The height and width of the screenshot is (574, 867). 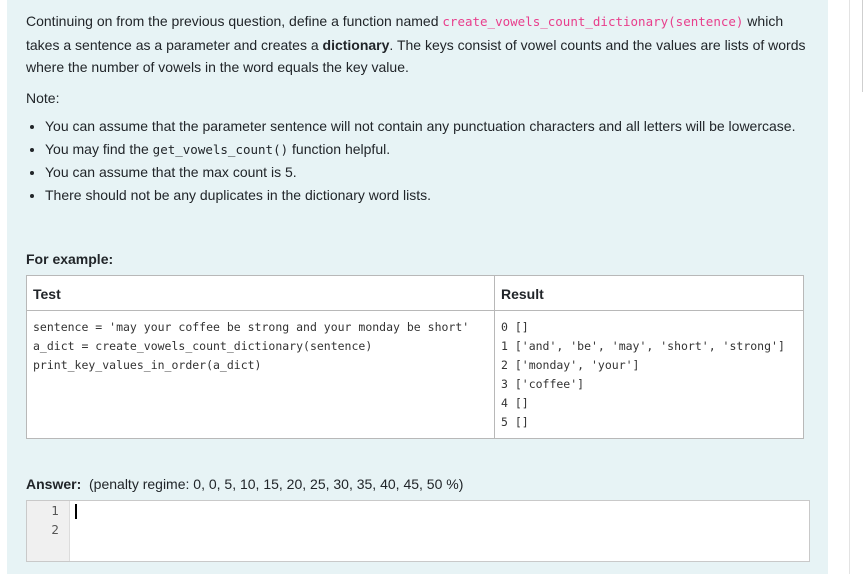 What do you see at coordinates (649, 293) in the screenshot?
I see `header-result: Result` at bounding box center [649, 293].